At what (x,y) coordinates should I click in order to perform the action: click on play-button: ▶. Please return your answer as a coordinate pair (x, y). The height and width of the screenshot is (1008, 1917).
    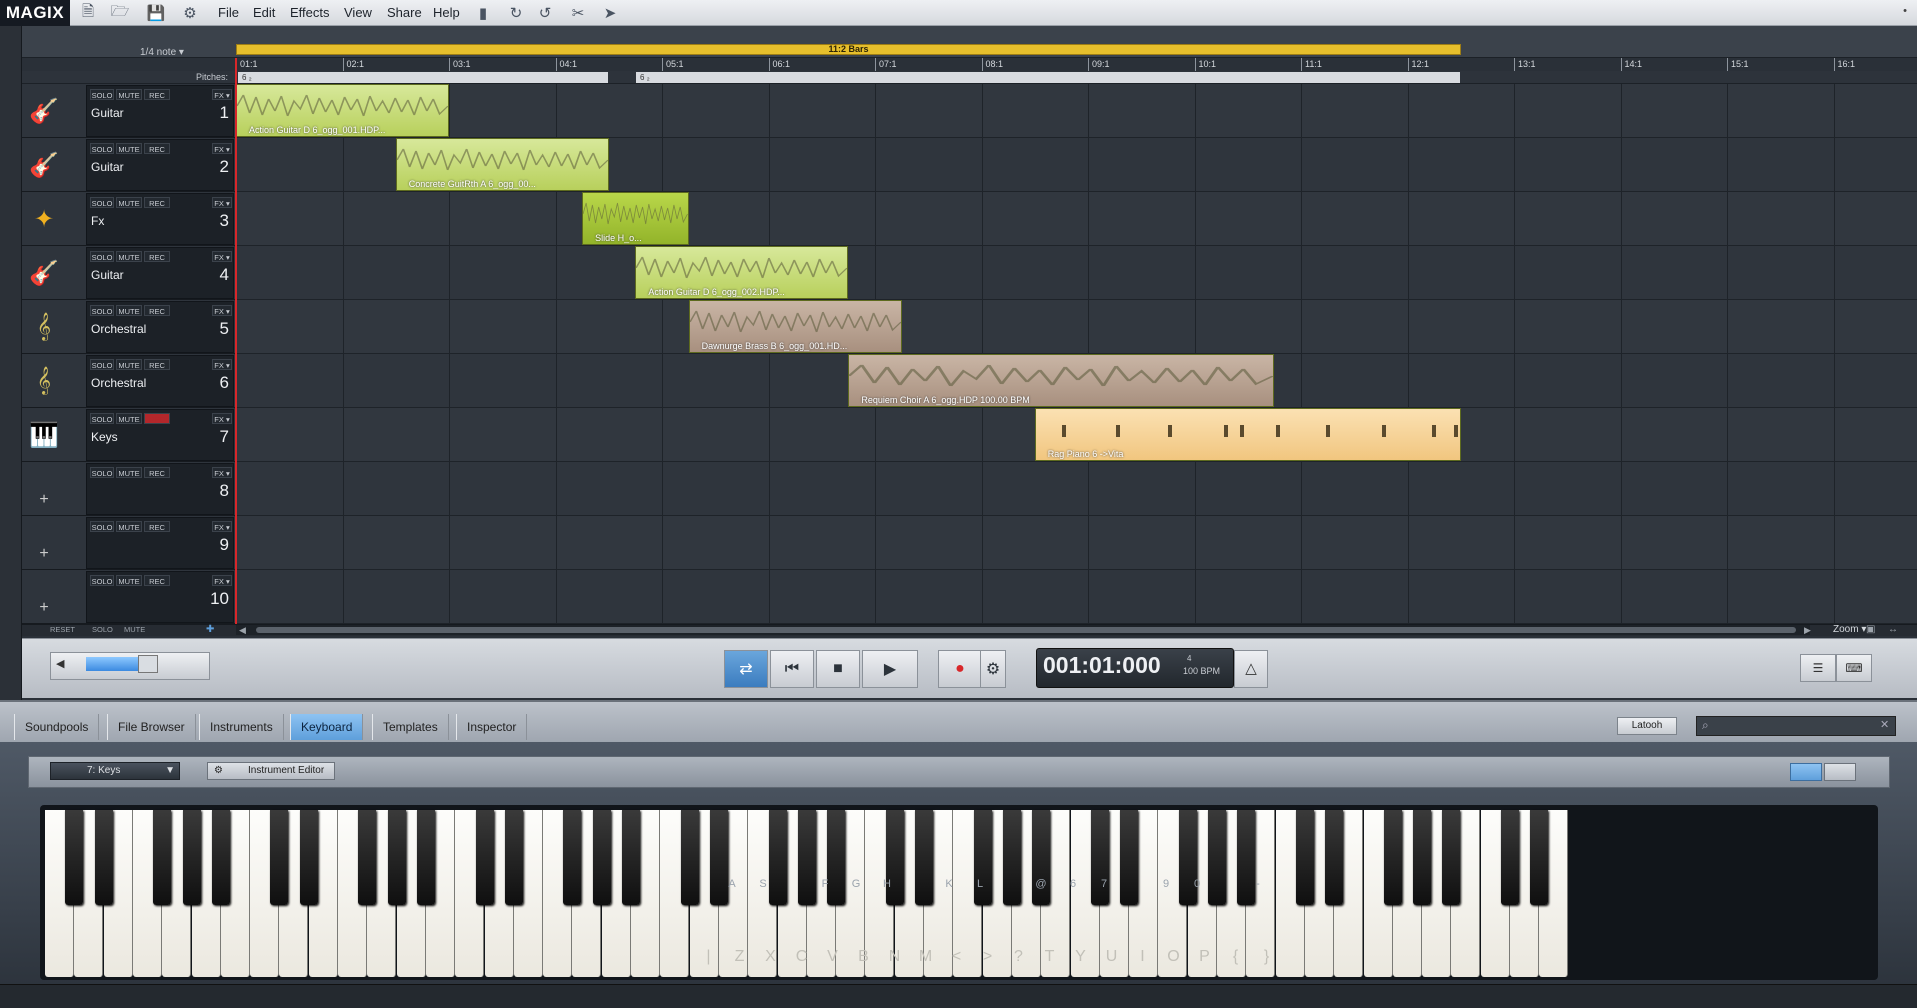
    Looking at the image, I should click on (890, 669).